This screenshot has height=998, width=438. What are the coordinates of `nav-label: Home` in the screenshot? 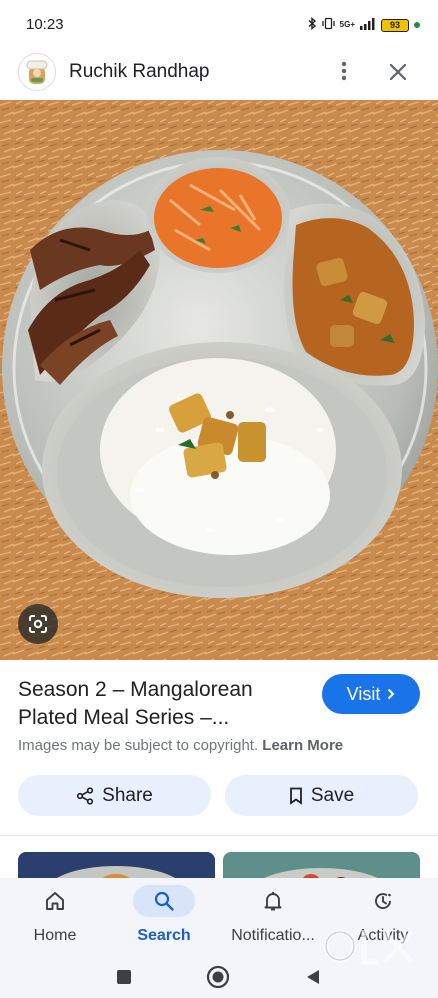 It's located at (55, 935).